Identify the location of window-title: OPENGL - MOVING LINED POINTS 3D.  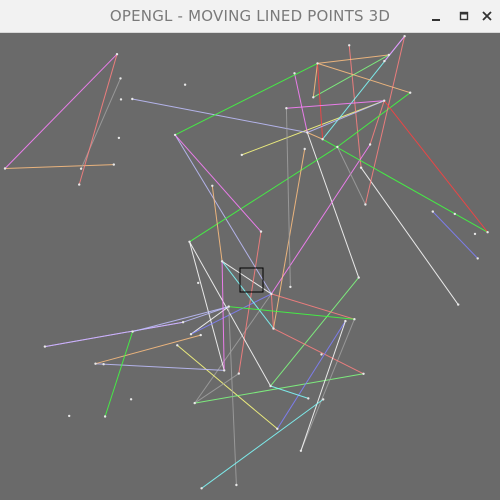
(250, 16).